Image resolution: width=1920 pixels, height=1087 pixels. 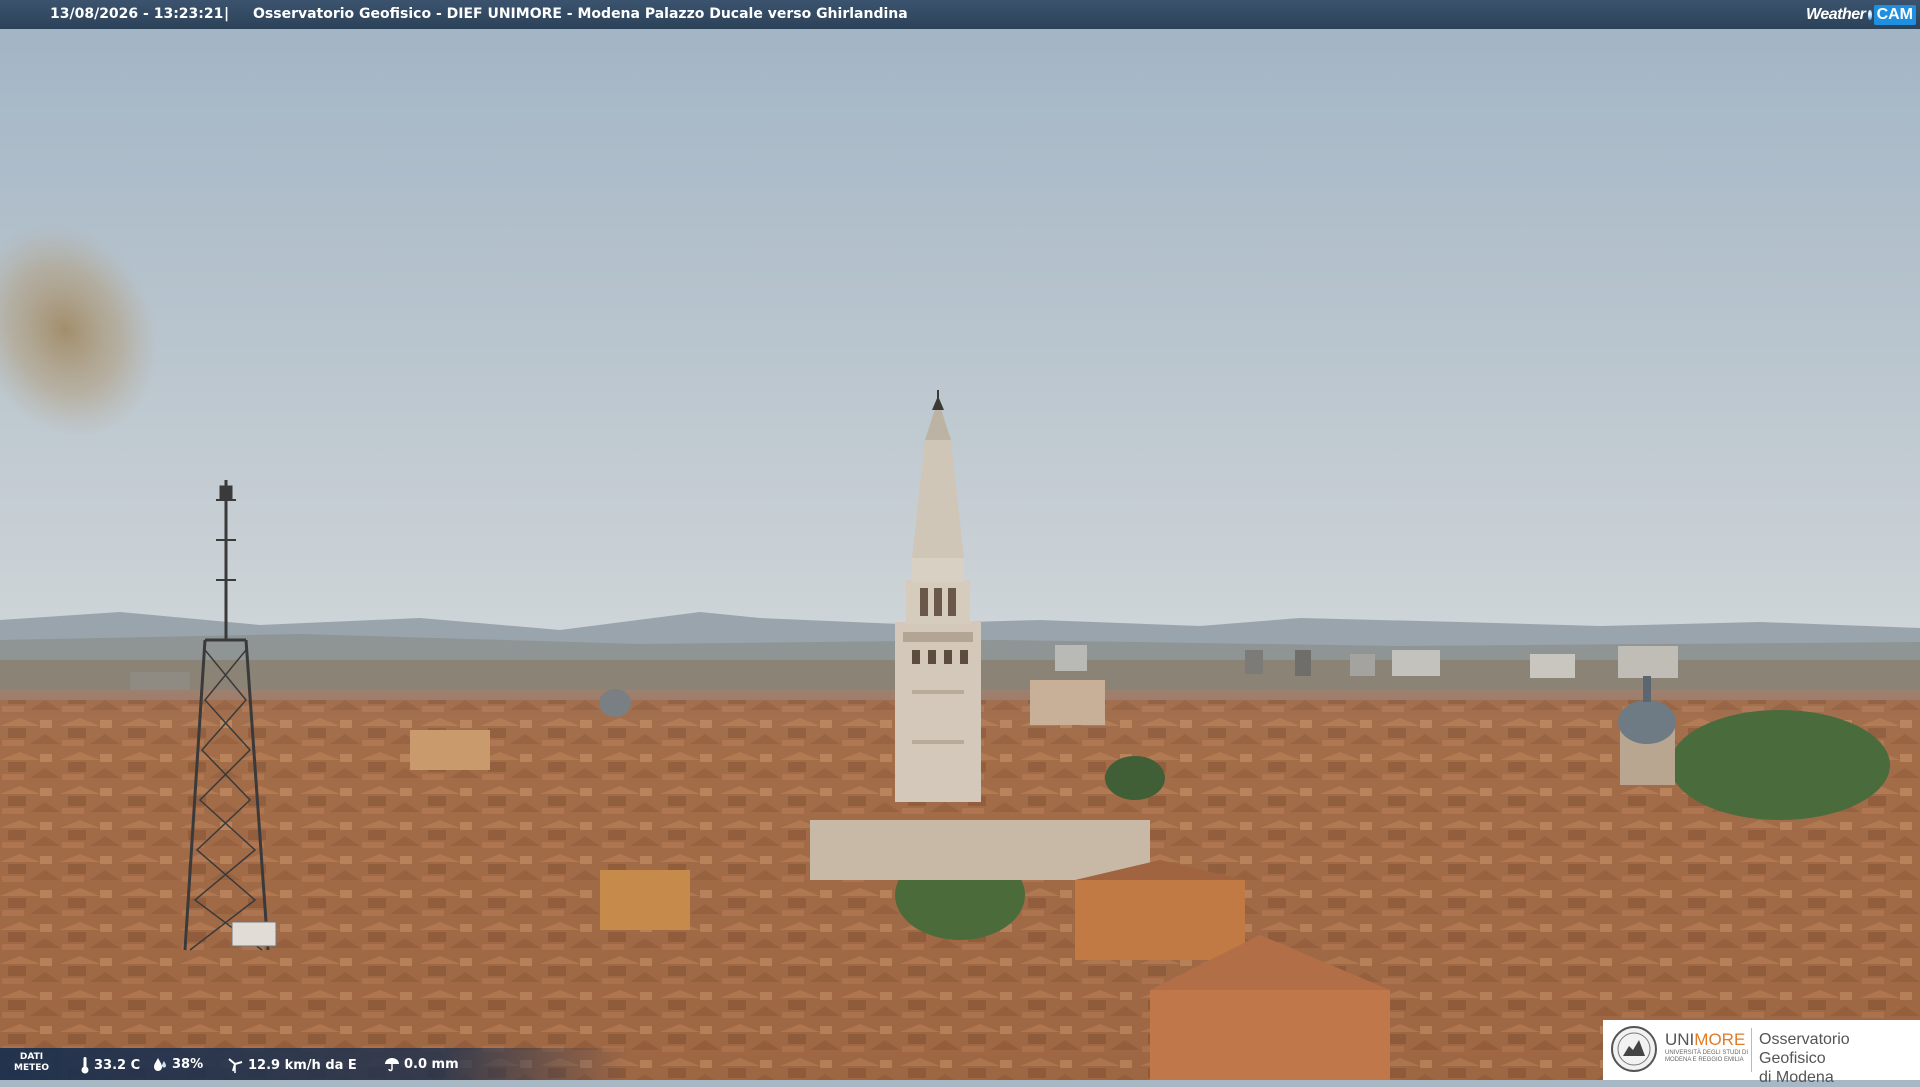 I want to click on logo-divider, so click(x=1751, y=1050).